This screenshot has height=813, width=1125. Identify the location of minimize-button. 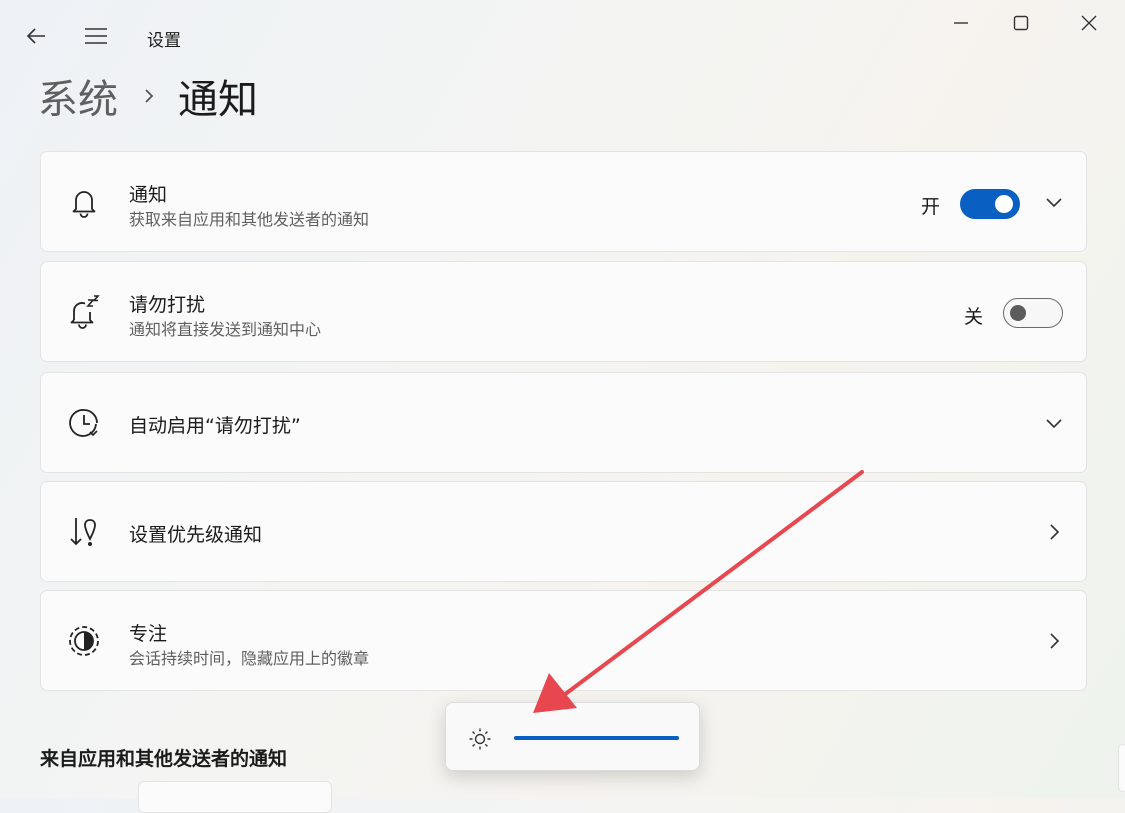
(961, 23).